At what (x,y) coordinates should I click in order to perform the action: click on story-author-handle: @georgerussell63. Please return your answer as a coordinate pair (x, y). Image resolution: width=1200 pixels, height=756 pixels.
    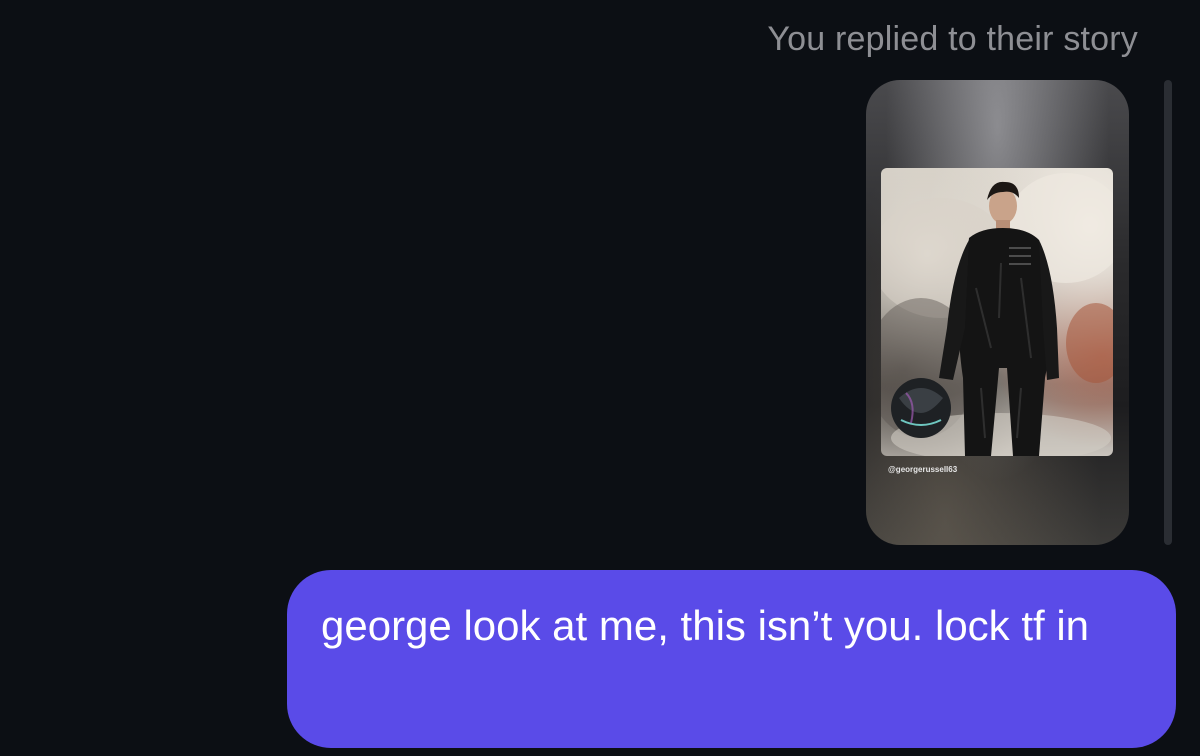
    Looking at the image, I should click on (923, 469).